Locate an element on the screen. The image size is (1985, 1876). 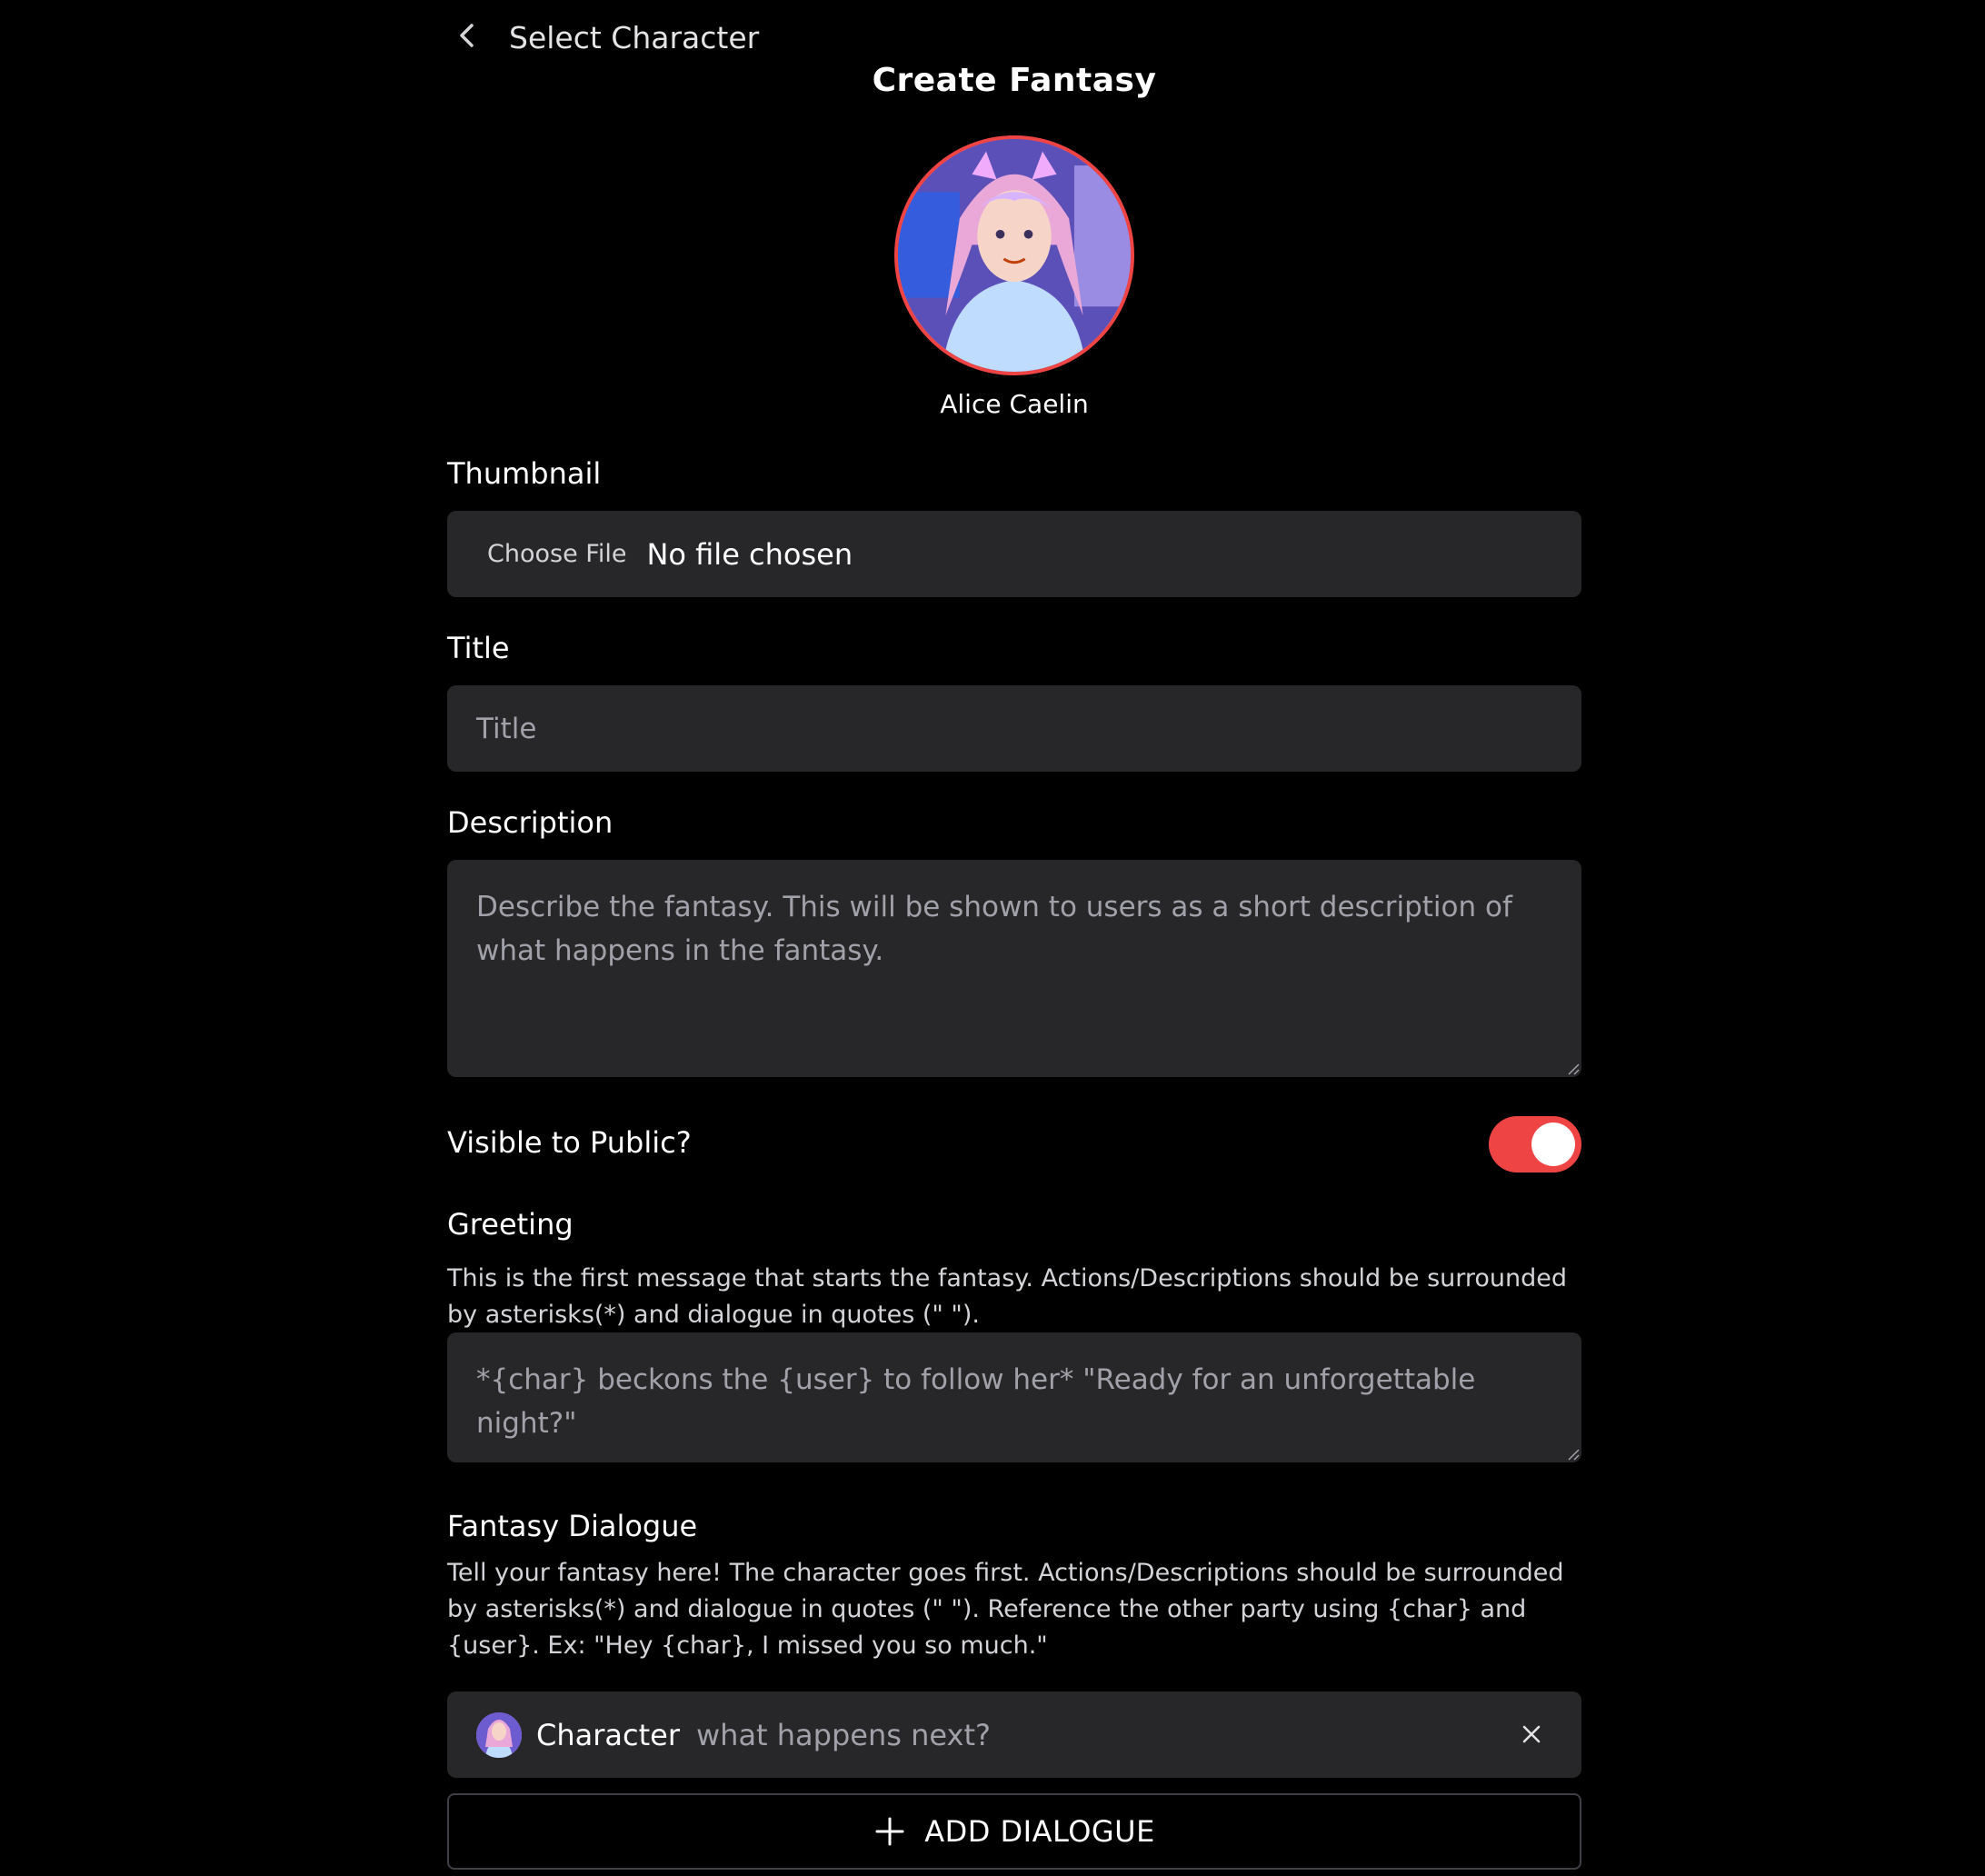
back-label: Select Character is located at coordinates (634, 37).